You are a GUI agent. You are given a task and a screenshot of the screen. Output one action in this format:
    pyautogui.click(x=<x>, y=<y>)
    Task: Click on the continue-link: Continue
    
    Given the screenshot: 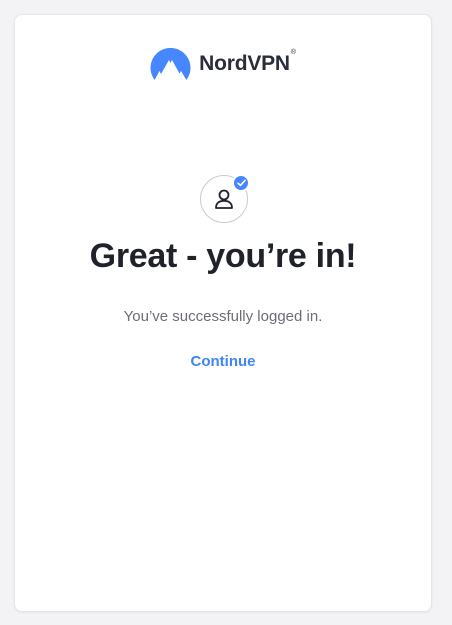 What is the action you would take?
    pyautogui.click(x=223, y=361)
    